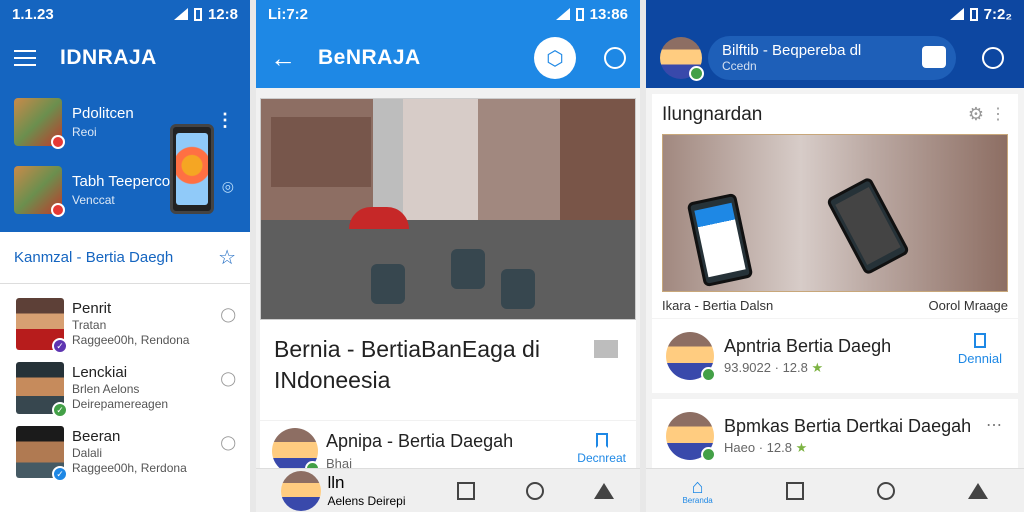  What do you see at coordinates (448, 490) in the screenshot?
I see `bottom-nav: lln Aelens Deirepi` at bounding box center [448, 490].